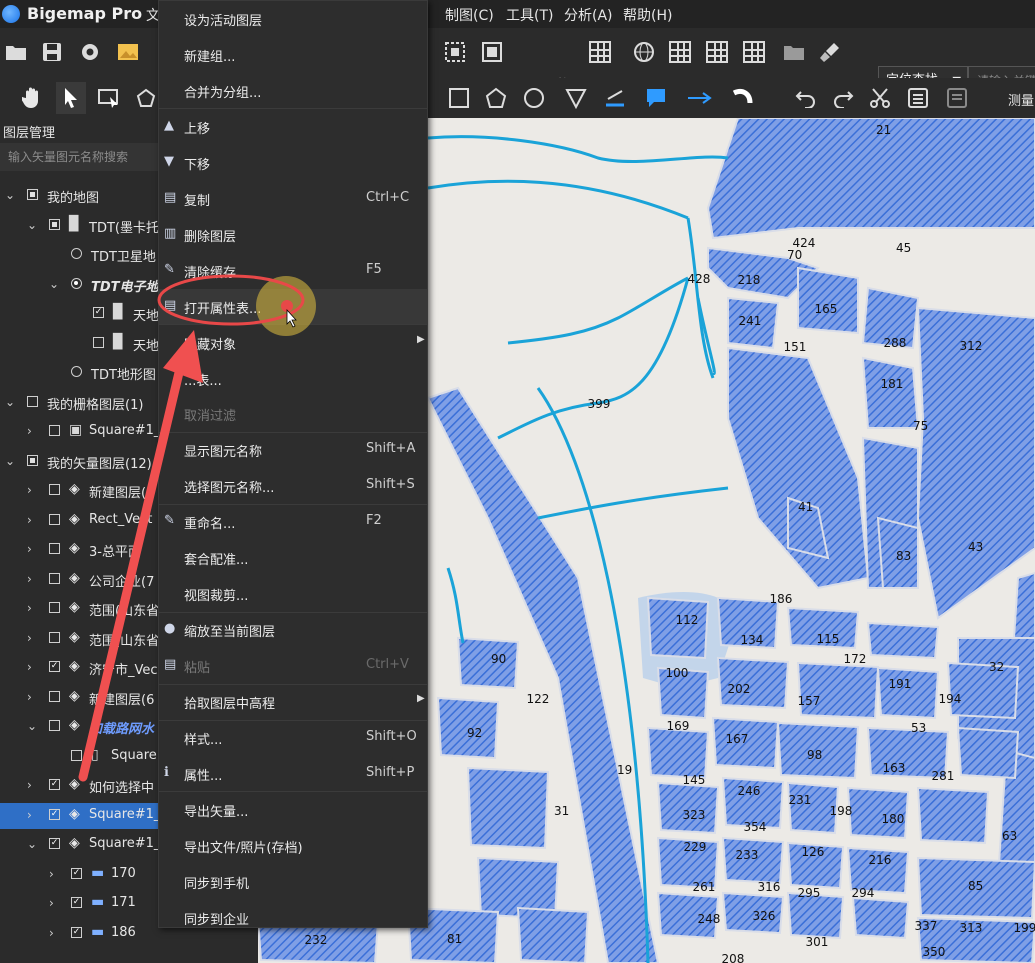 This screenshot has width=1035, height=963. What do you see at coordinates (79, 609) in the screenshot?
I see `layer-tree-row: › ◈ 范围(山东省` at bounding box center [79, 609].